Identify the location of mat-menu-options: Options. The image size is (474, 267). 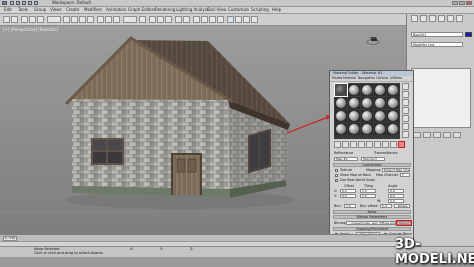
(382, 78).